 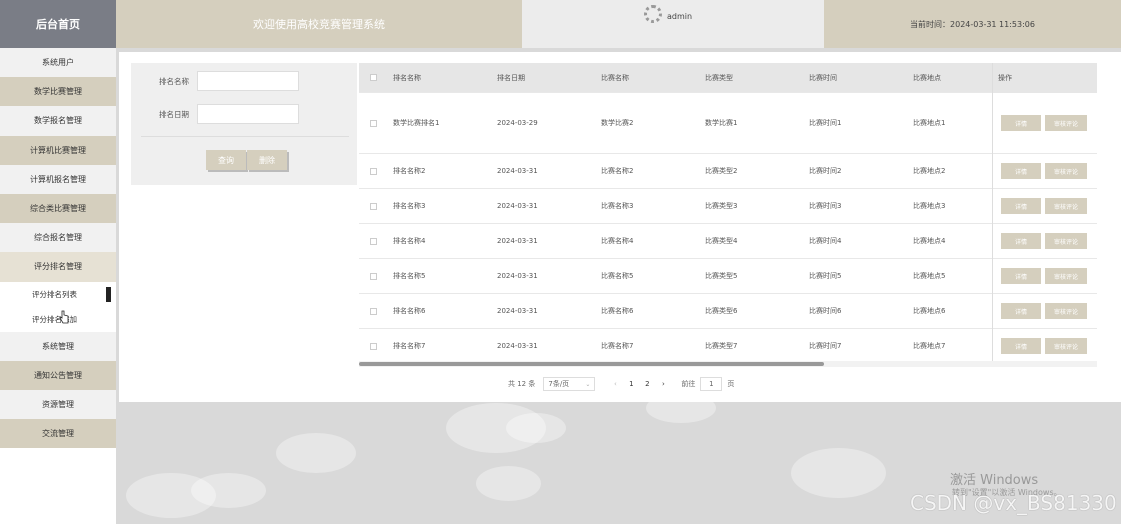 What do you see at coordinates (58, 121) in the screenshot?
I see `sidebar-item-math-signup: 数学报名管理` at bounding box center [58, 121].